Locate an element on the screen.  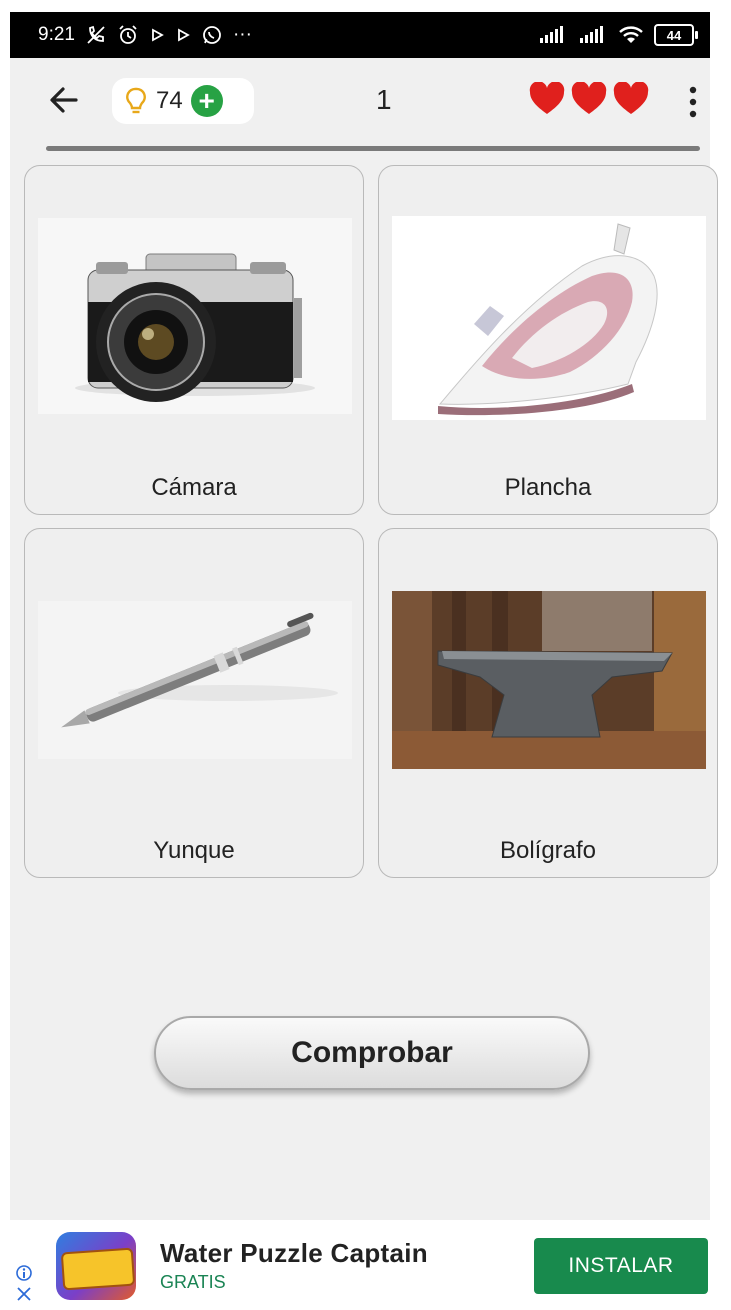
option-card: Plancha is located at coordinates (548, 340).